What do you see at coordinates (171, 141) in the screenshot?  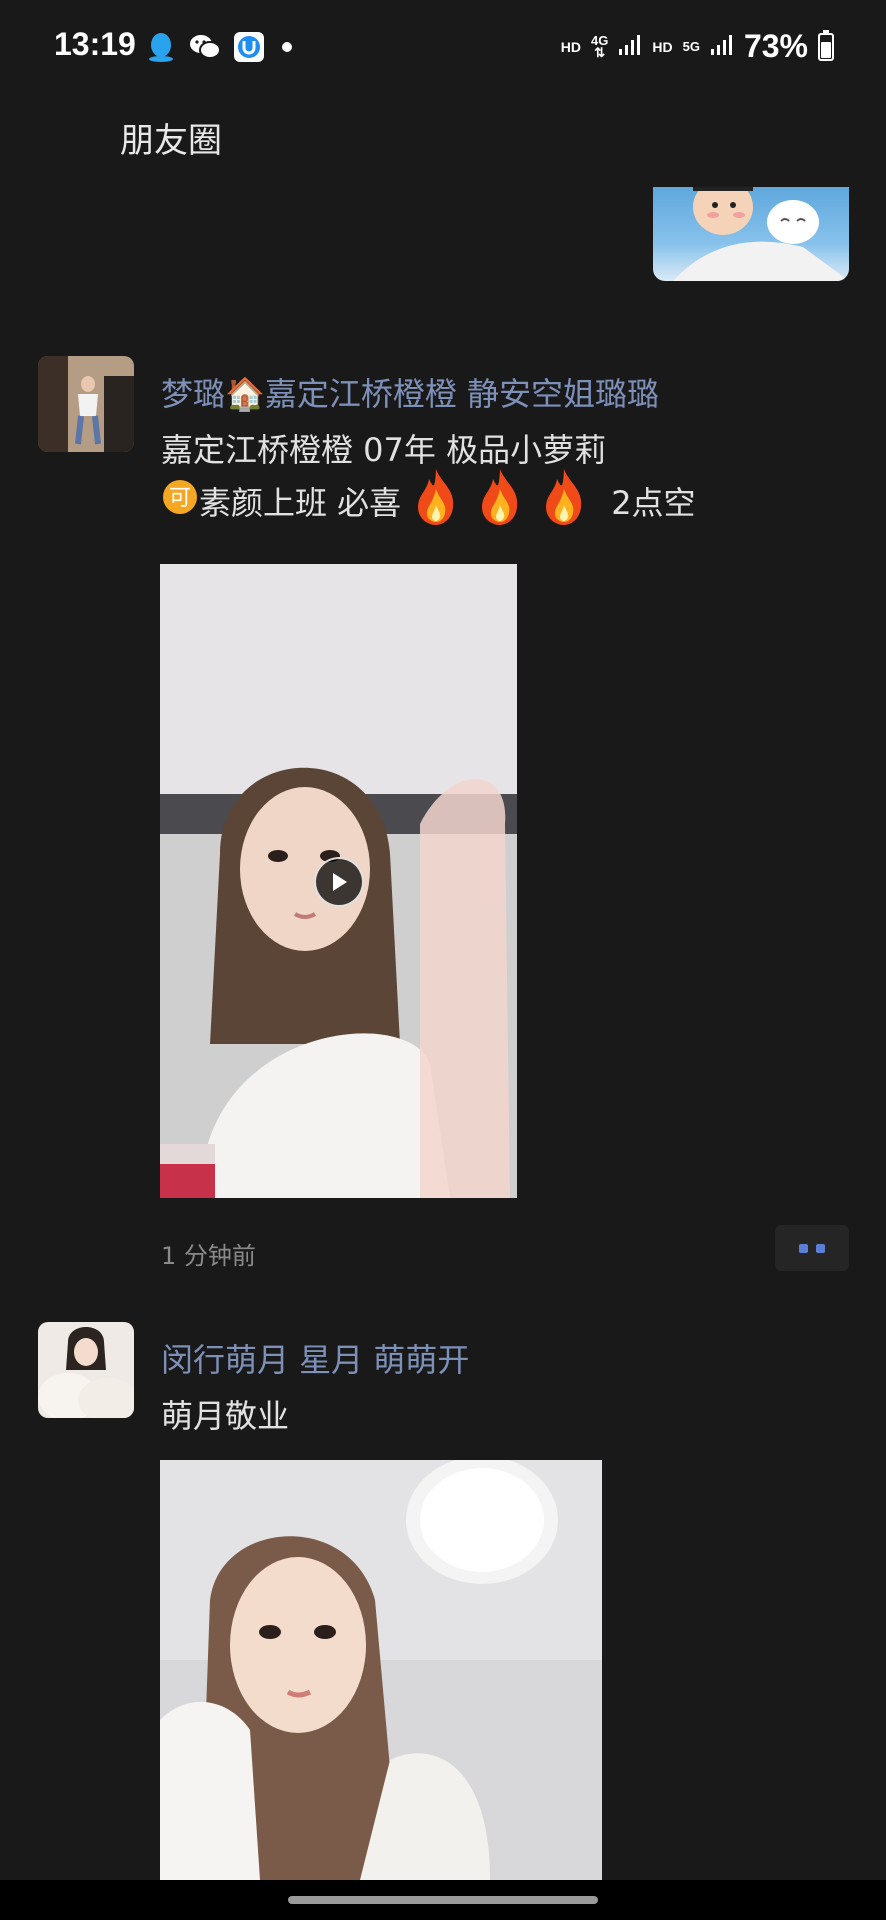 I see `page-title: 朋友圈` at bounding box center [171, 141].